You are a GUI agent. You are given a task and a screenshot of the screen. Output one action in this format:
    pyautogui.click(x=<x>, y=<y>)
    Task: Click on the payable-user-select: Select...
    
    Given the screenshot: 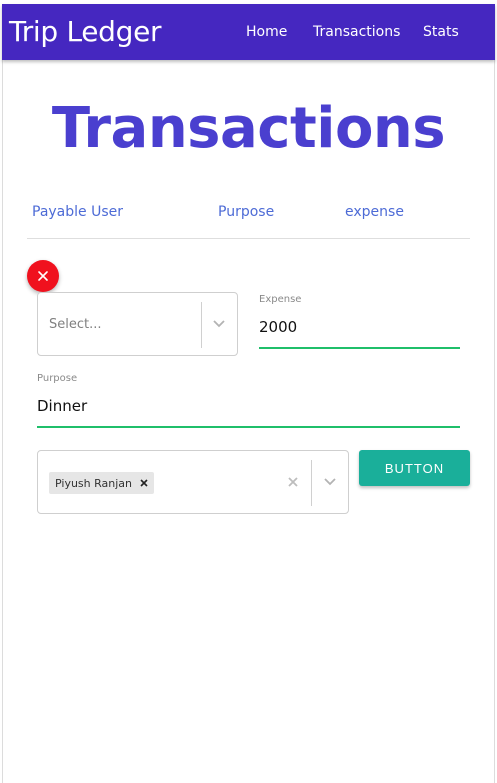 What is the action you would take?
    pyautogui.click(x=137, y=324)
    